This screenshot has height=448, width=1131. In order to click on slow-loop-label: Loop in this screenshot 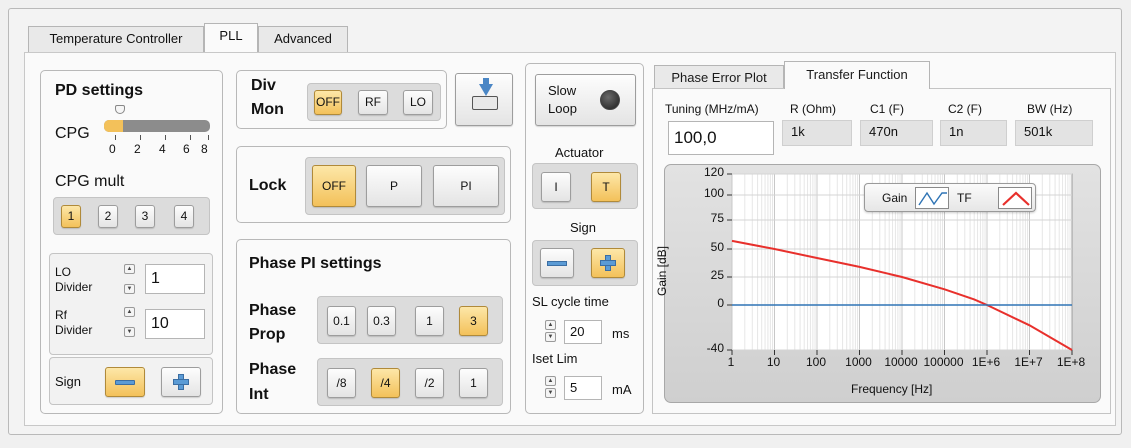, I will do `click(562, 108)`.